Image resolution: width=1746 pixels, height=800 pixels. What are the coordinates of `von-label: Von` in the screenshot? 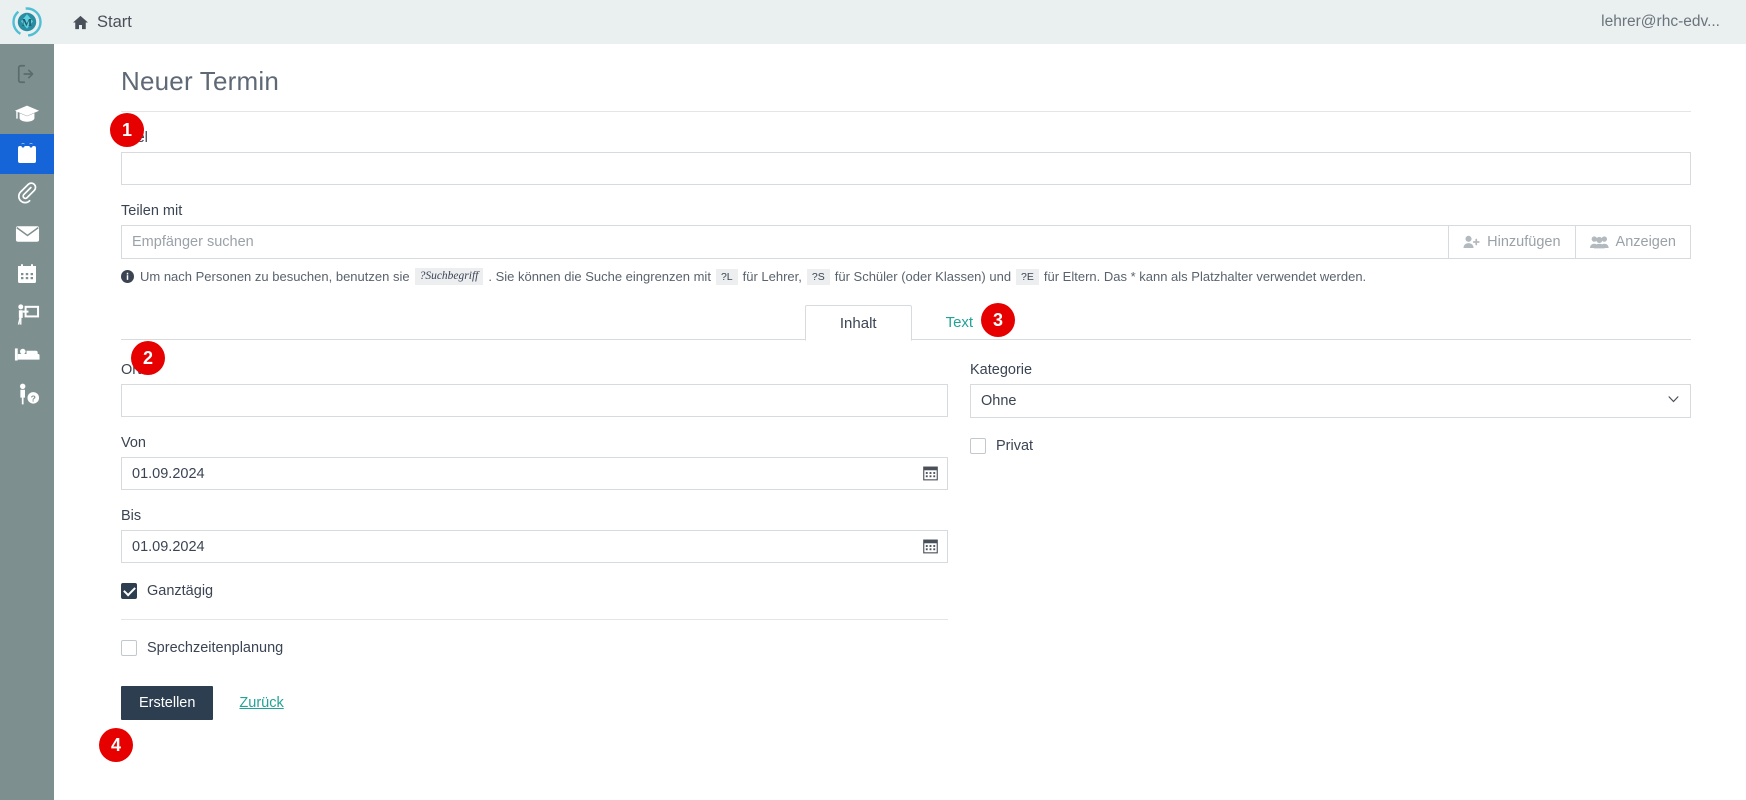 It's located at (133, 443).